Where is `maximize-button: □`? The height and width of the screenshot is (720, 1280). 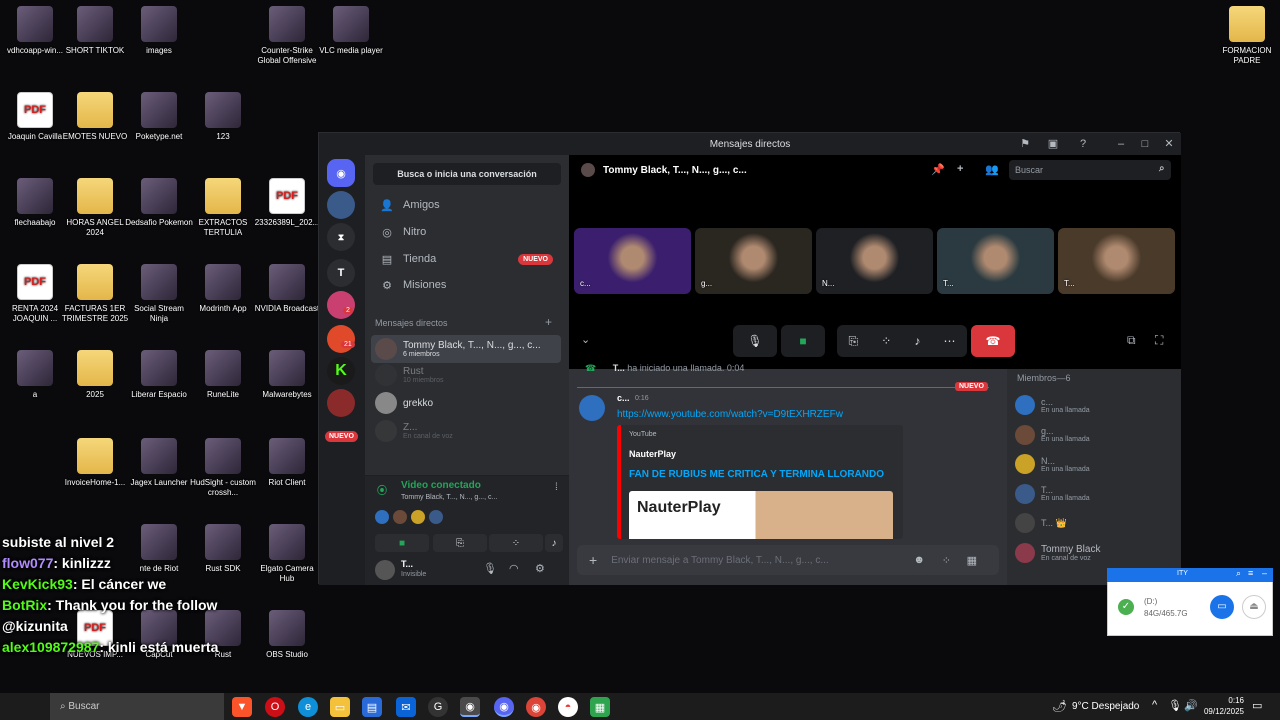
maximize-button: □ is located at coordinates (1145, 144).